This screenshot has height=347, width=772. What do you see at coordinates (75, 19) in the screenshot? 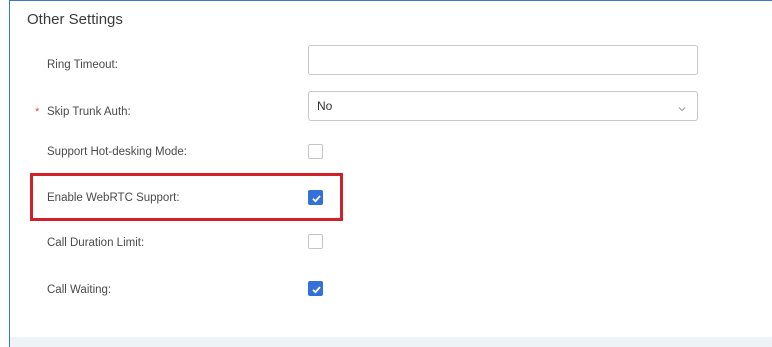
I see `section-title: Other Settings` at bounding box center [75, 19].